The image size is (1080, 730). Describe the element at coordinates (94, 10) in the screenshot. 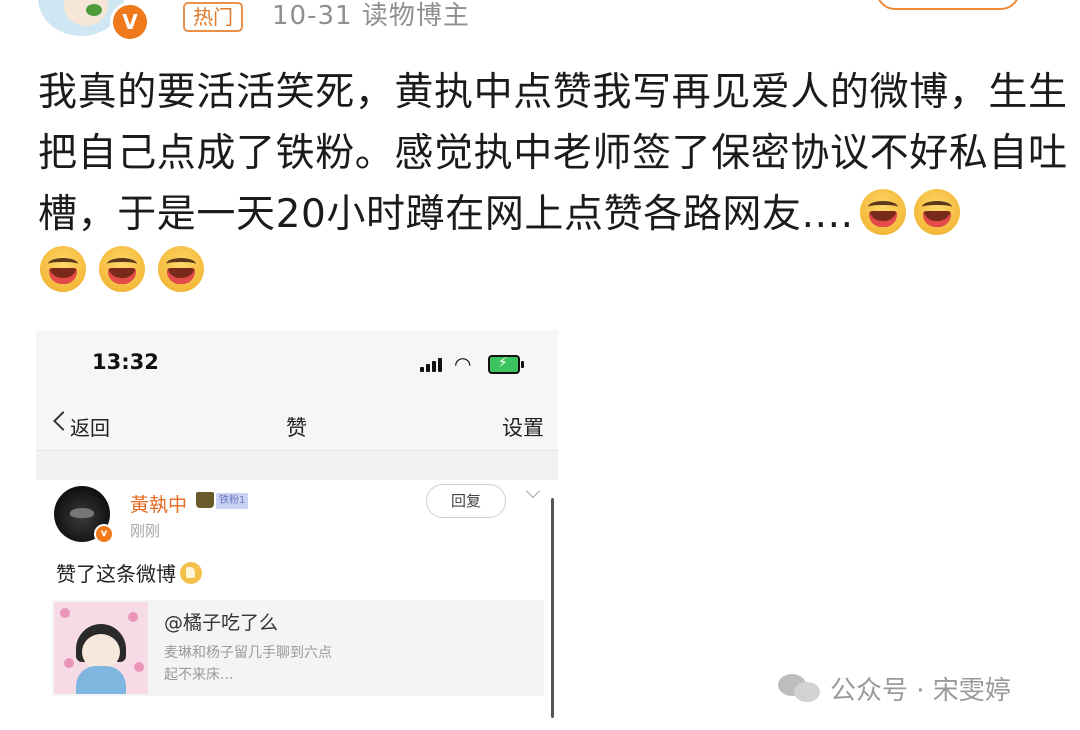

I see `avatar-leaf` at that location.